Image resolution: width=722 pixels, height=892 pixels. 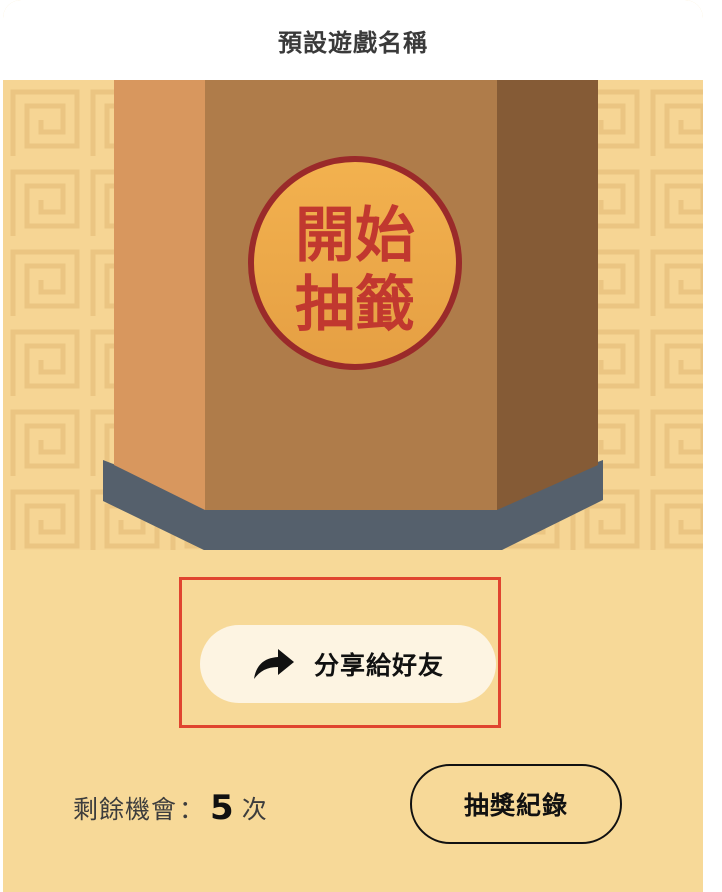 I want to click on remaining-label: 剩餘機會, so click(x=125, y=809).